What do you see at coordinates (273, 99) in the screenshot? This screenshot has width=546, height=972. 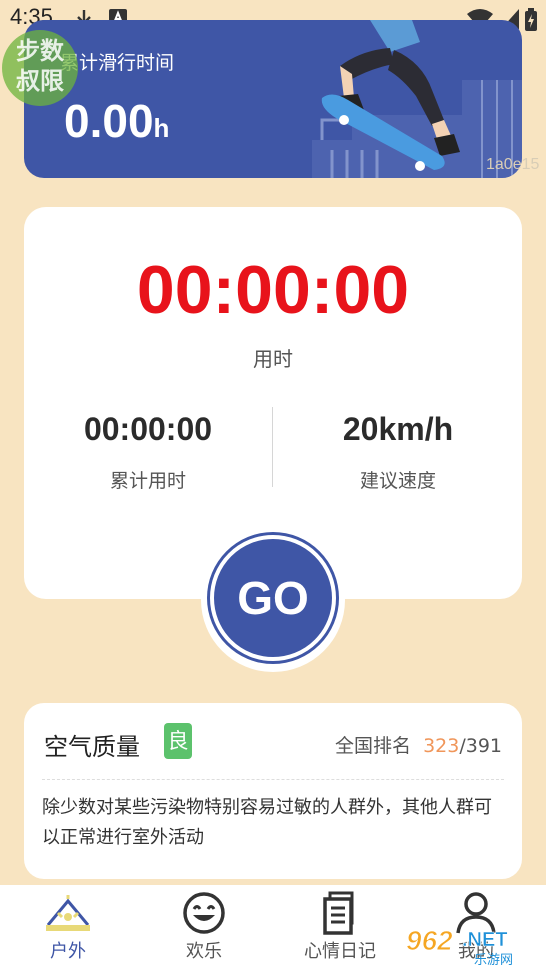 I see `total-ride-time-banner: 累计滑行时间 0.00h` at bounding box center [273, 99].